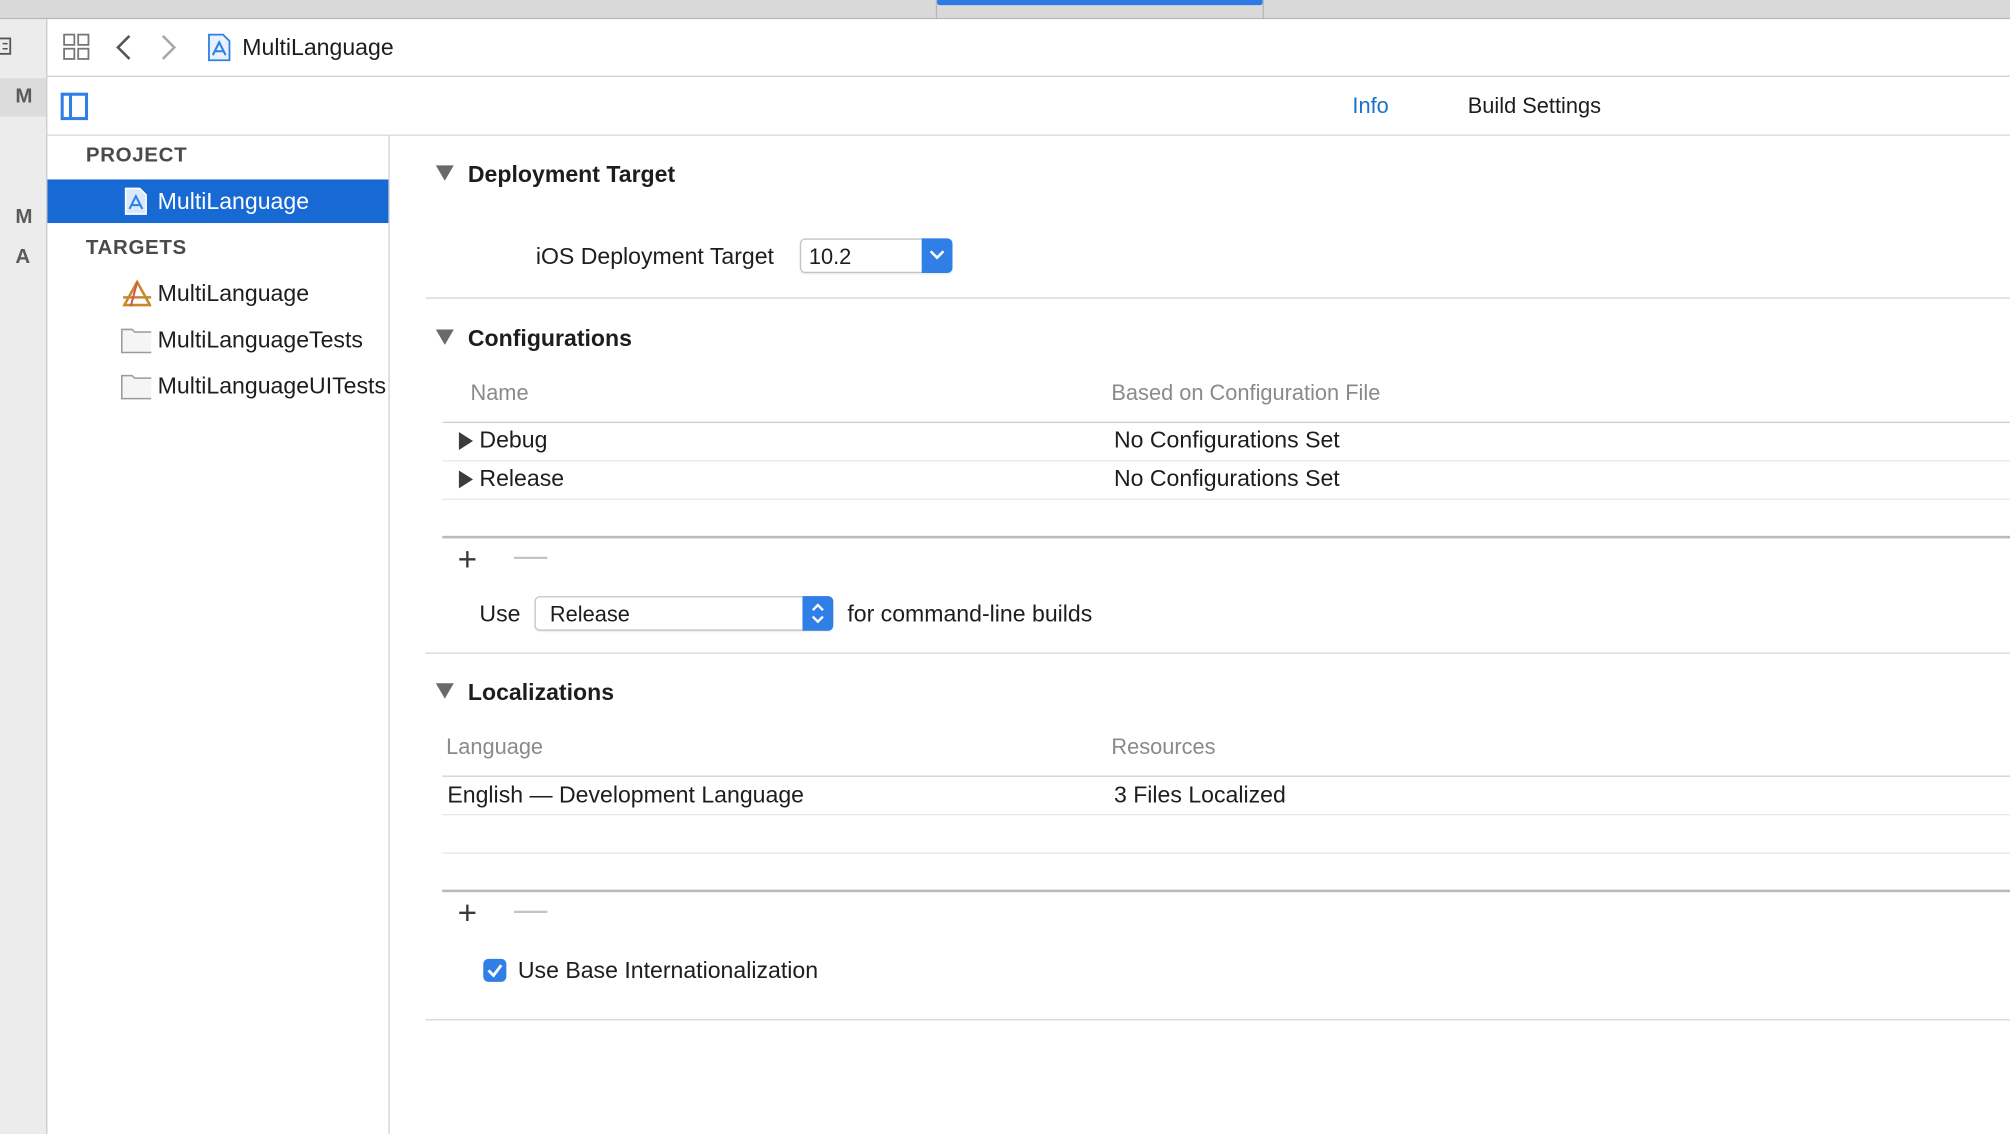  I want to click on deployment-target-combo: 10.2, so click(876, 256).